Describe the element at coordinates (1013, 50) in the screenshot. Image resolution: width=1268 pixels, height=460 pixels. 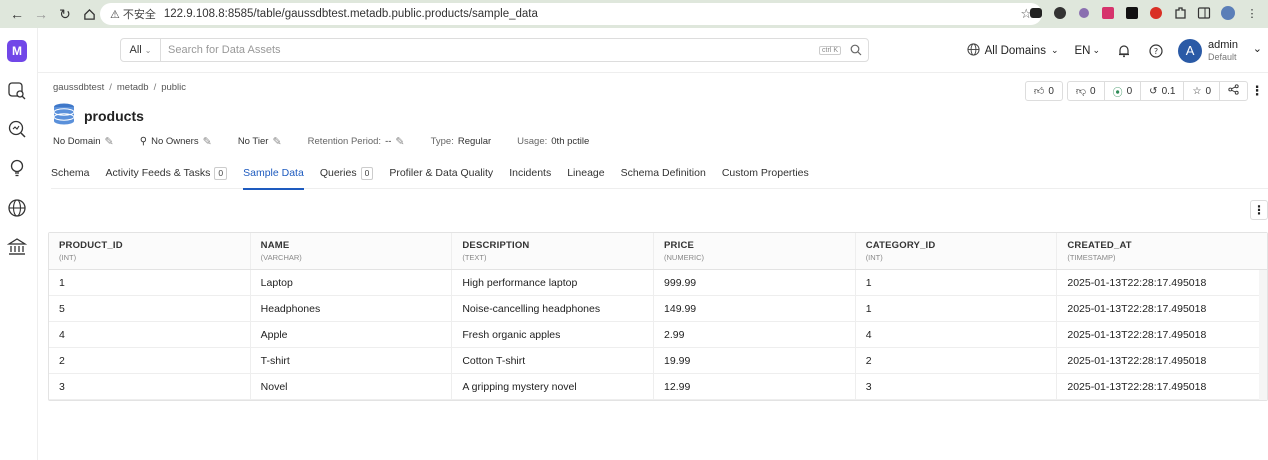
I see `domain-selector: All Domains ⌄` at that location.